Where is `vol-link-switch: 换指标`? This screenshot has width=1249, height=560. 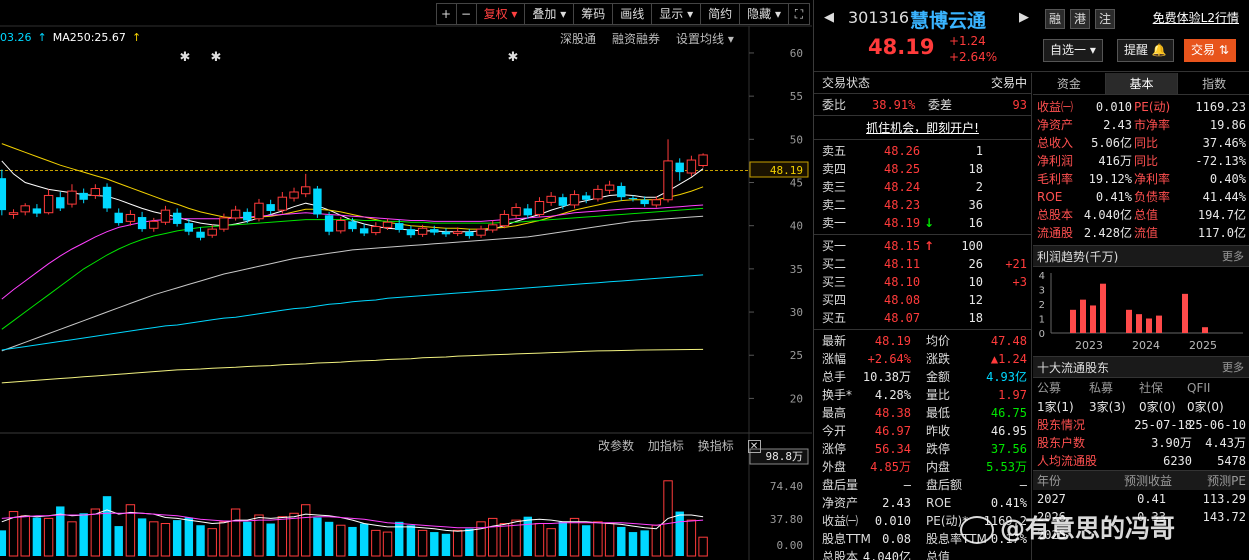 vol-link-switch: 换指标 is located at coordinates (716, 446).